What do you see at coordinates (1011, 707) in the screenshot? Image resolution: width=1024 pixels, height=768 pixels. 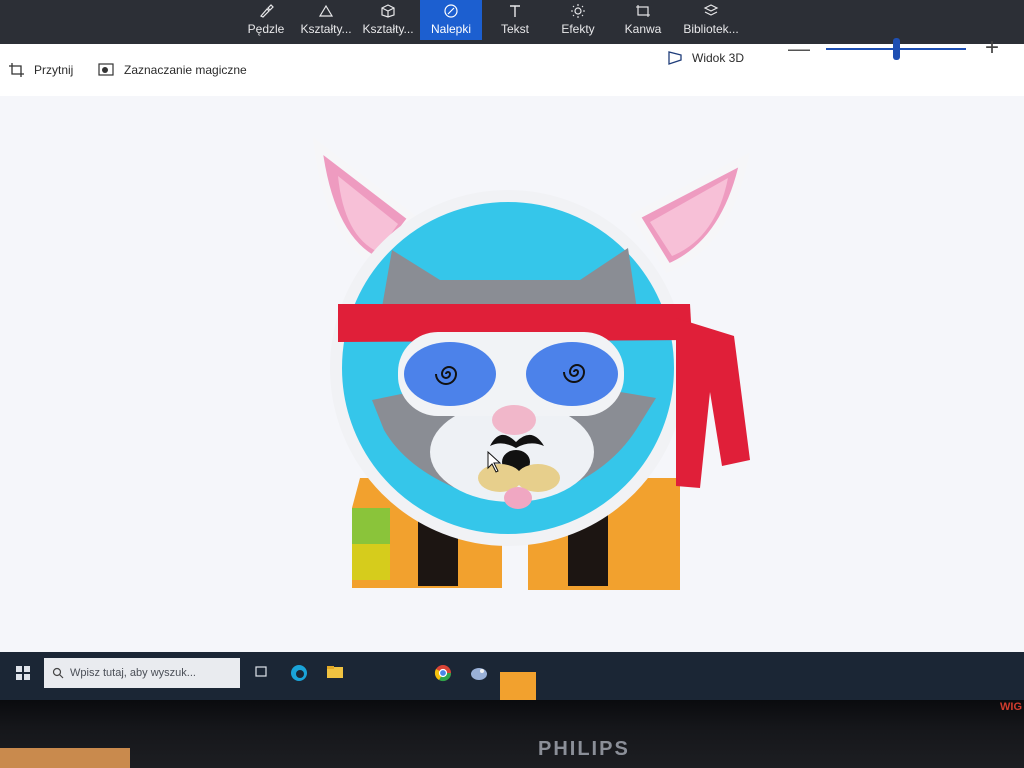 I see `tray-label: WIG` at bounding box center [1011, 707].